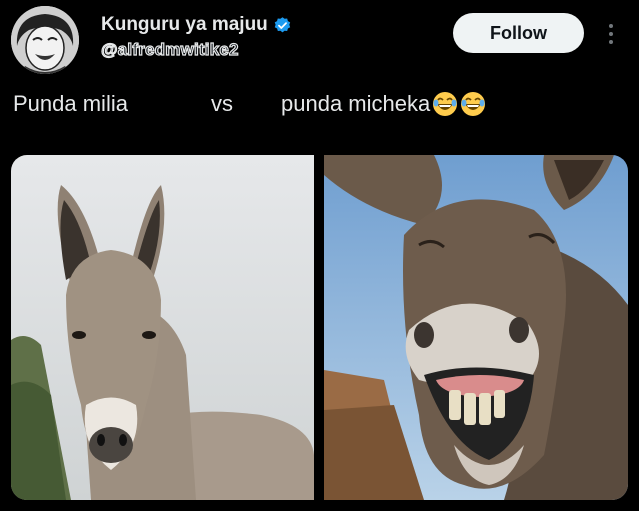  What do you see at coordinates (169, 49) in the screenshot?
I see `author-handle: @alfredmwitike2` at bounding box center [169, 49].